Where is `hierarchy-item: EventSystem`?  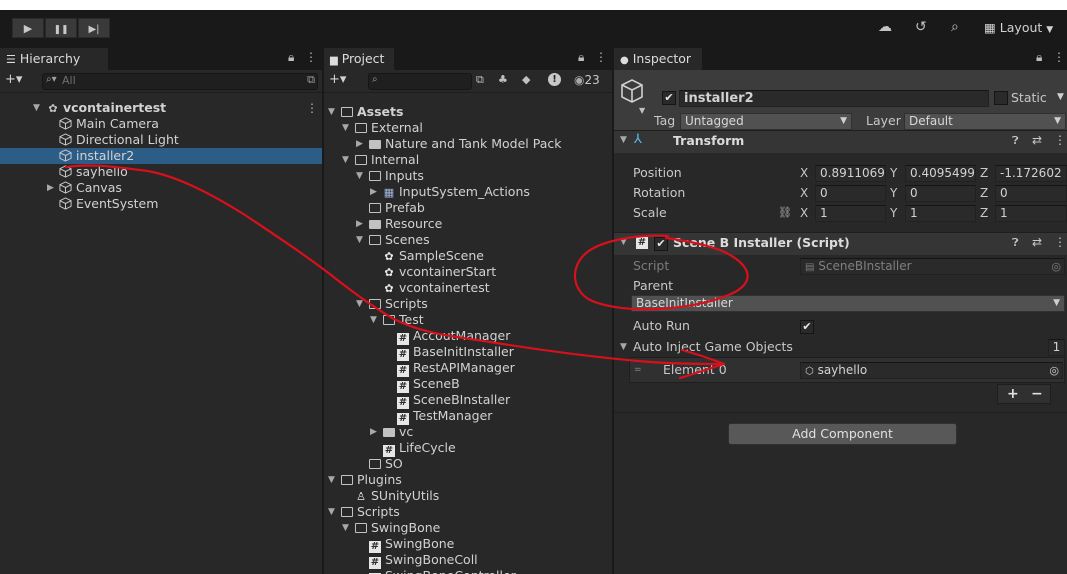
hierarchy-item: EventSystem is located at coordinates (161, 204).